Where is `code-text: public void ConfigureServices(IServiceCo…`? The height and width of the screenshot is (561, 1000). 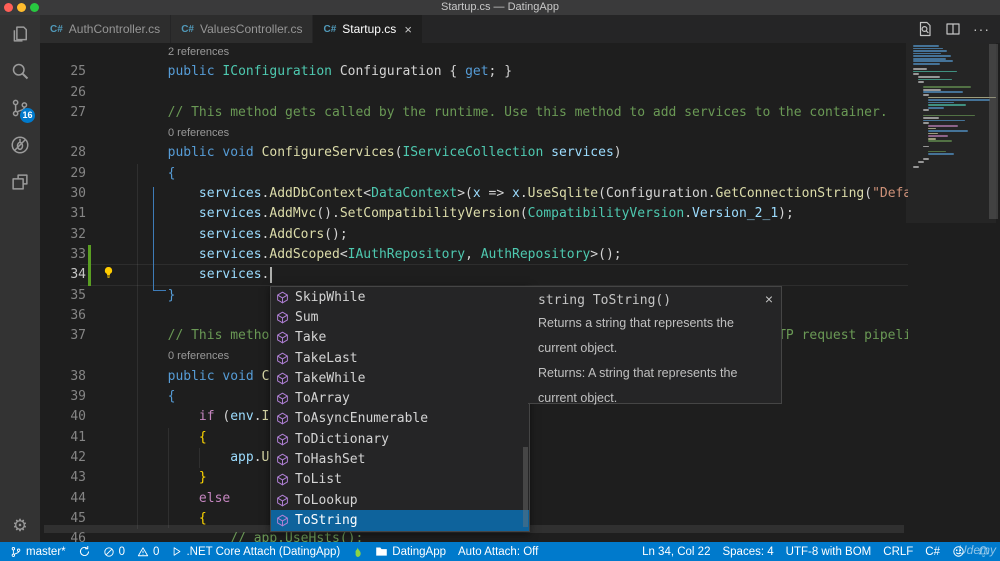
code-text: public void ConfigureServices(IServiceCo… is located at coordinates (363, 153).